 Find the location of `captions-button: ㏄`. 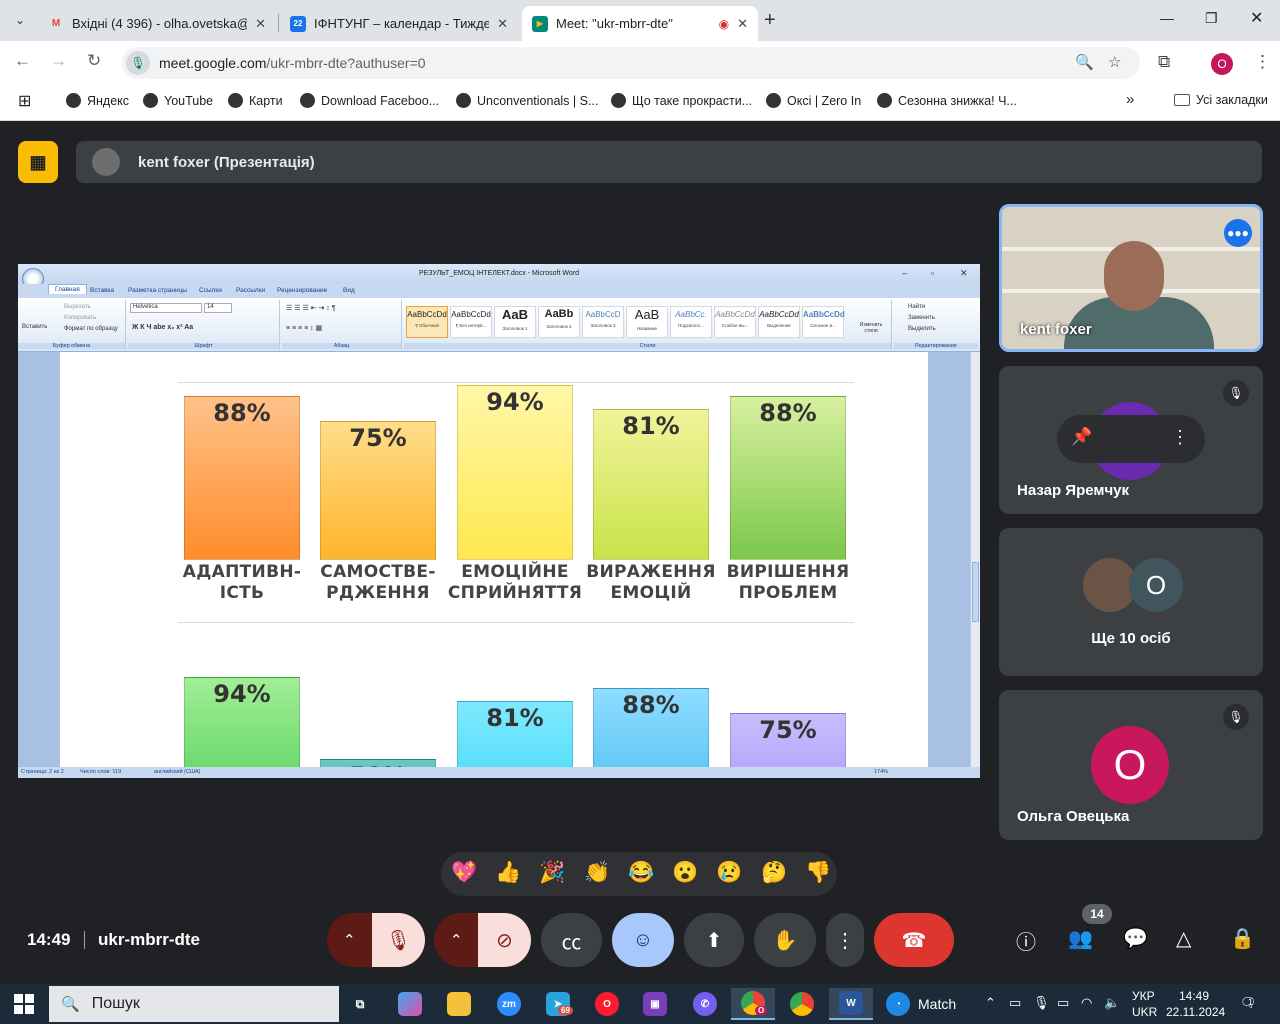

captions-button: ㏄ is located at coordinates (571, 940).